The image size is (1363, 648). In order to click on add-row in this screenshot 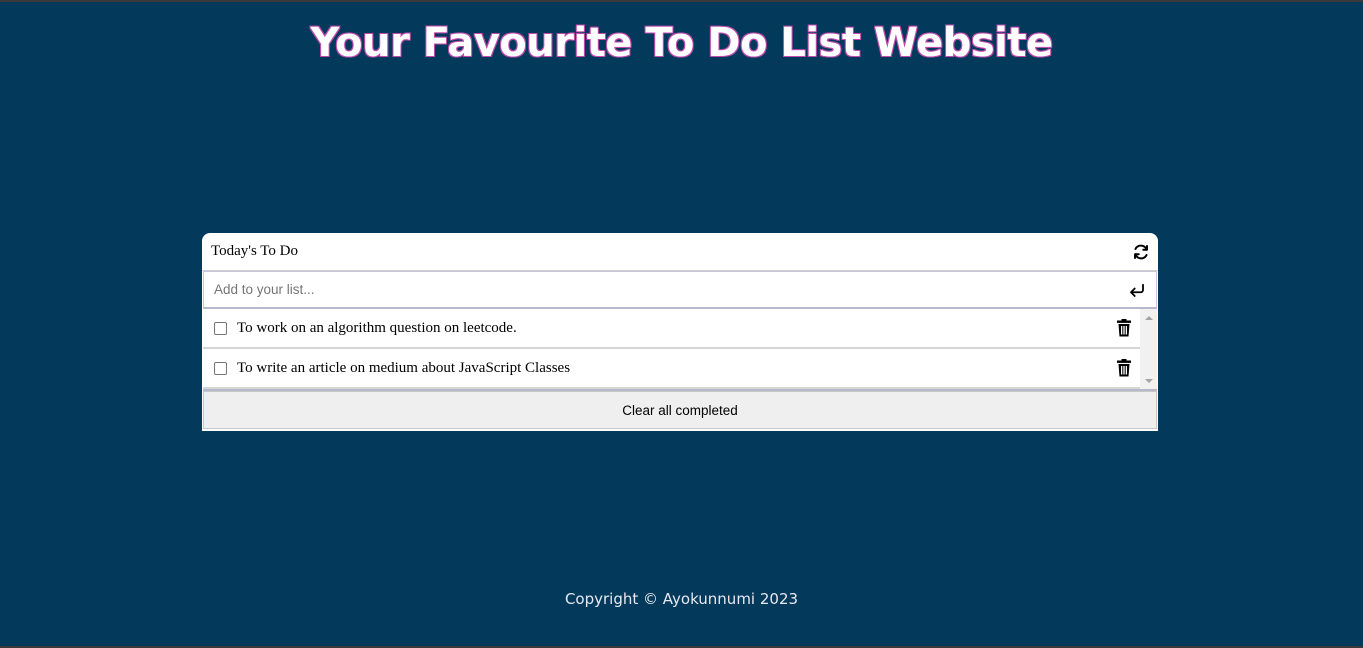, I will do `click(680, 290)`.